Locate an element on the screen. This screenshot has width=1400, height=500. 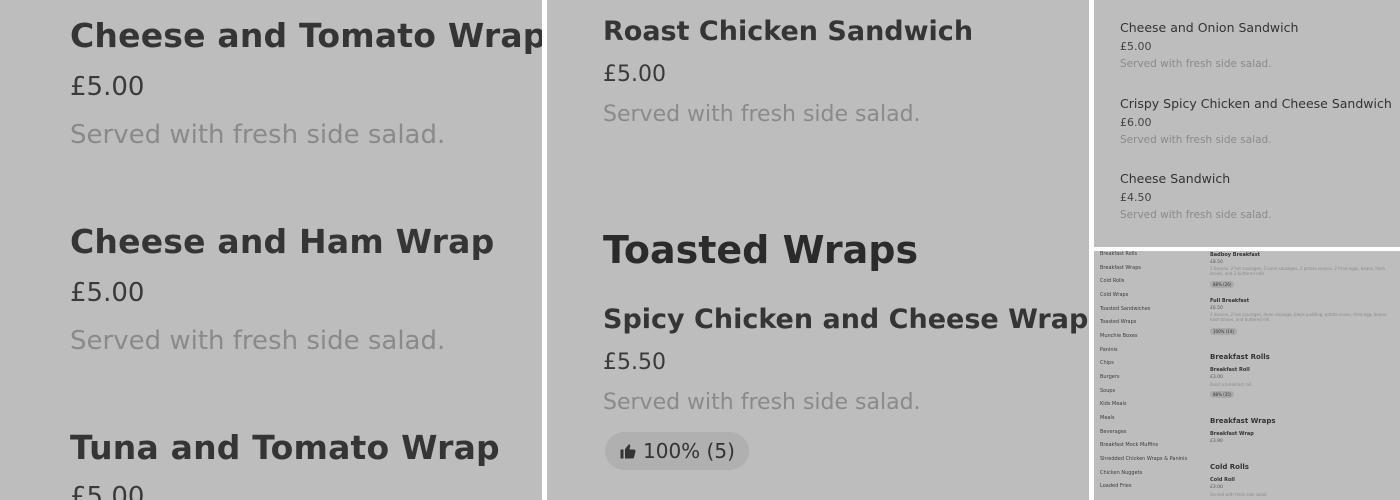
thumbs-up-icon is located at coordinates (628, 451).